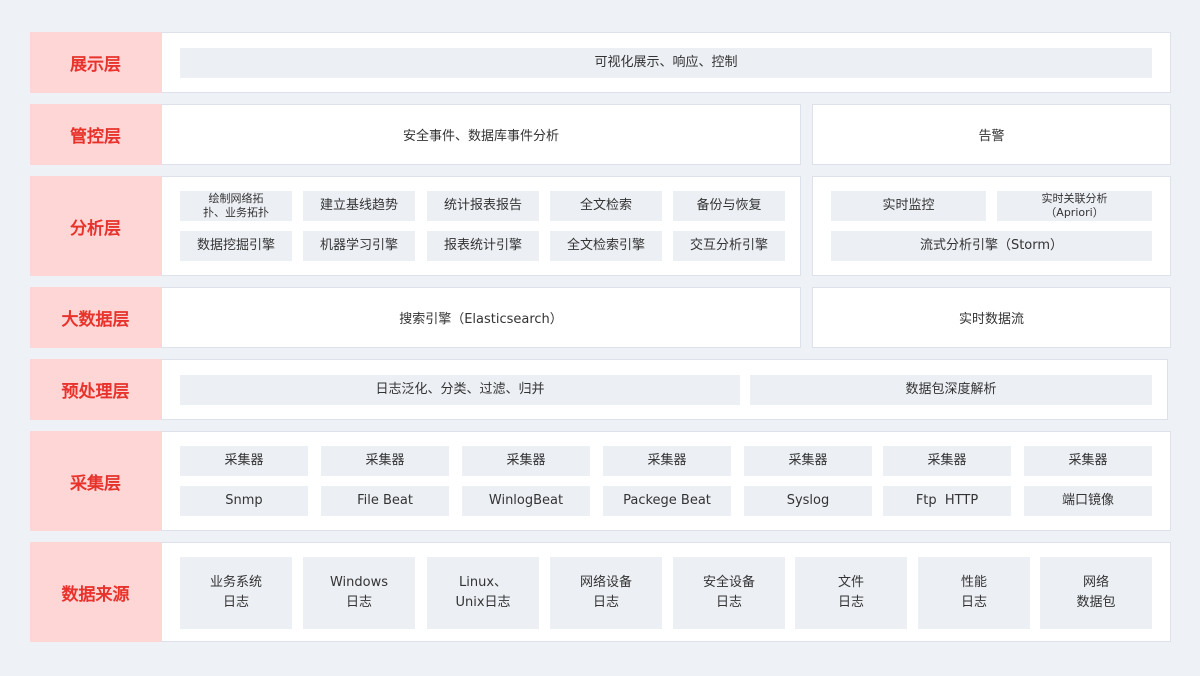 The width and height of the screenshot is (1200, 676). What do you see at coordinates (908, 206) in the screenshot?
I see `analysis-cell-realtime-monitor: 实时监控` at bounding box center [908, 206].